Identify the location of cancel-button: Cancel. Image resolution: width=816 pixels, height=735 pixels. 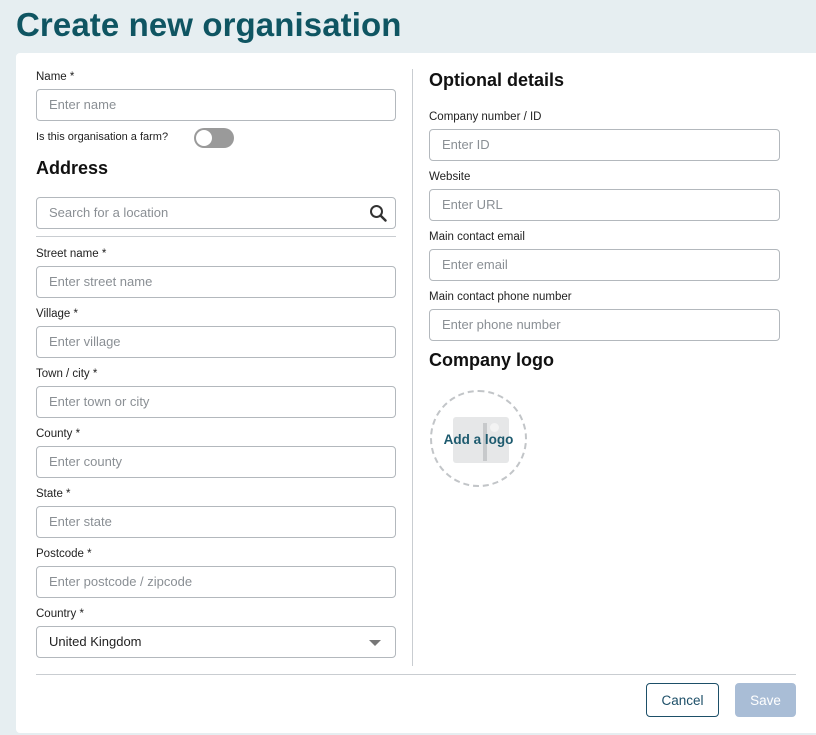
(682, 700).